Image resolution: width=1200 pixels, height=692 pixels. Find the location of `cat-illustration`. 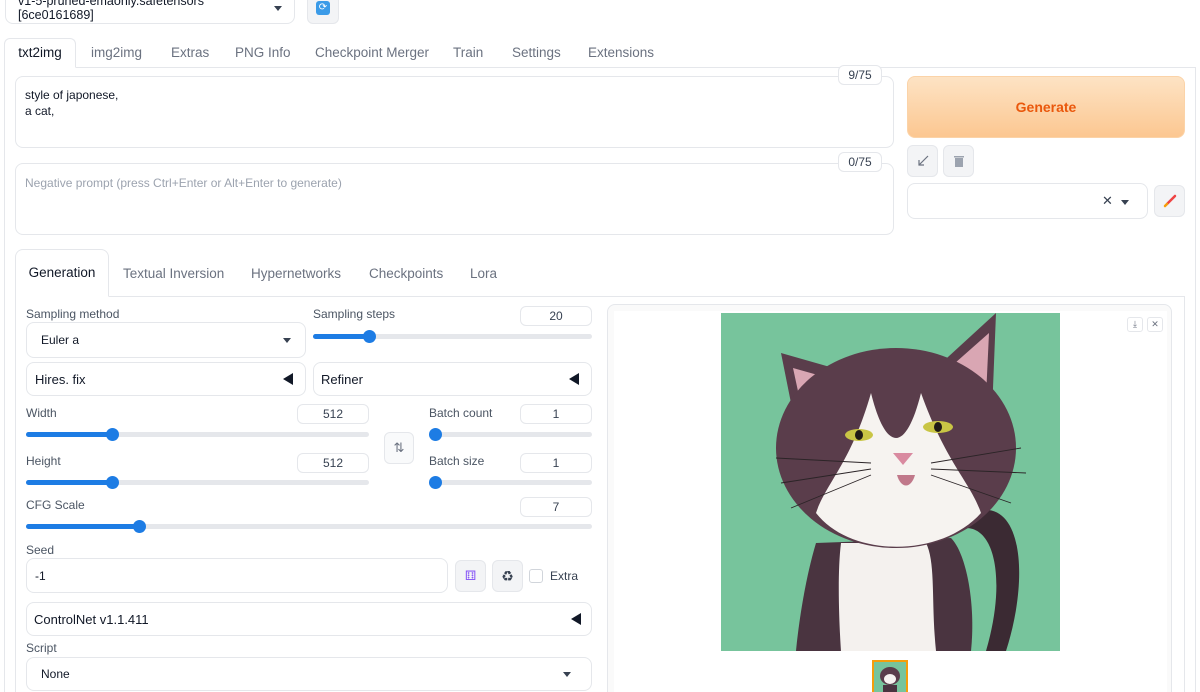

cat-illustration is located at coordinates (890, 482).